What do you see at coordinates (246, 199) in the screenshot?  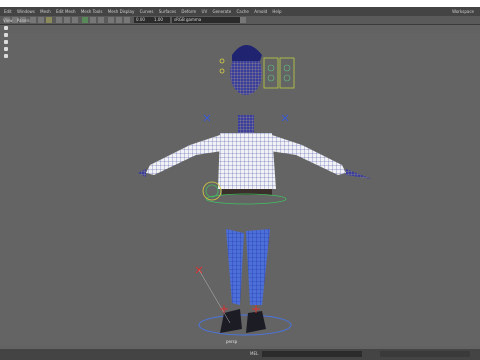 I see `hip-control` at bounding box center [246, 199].